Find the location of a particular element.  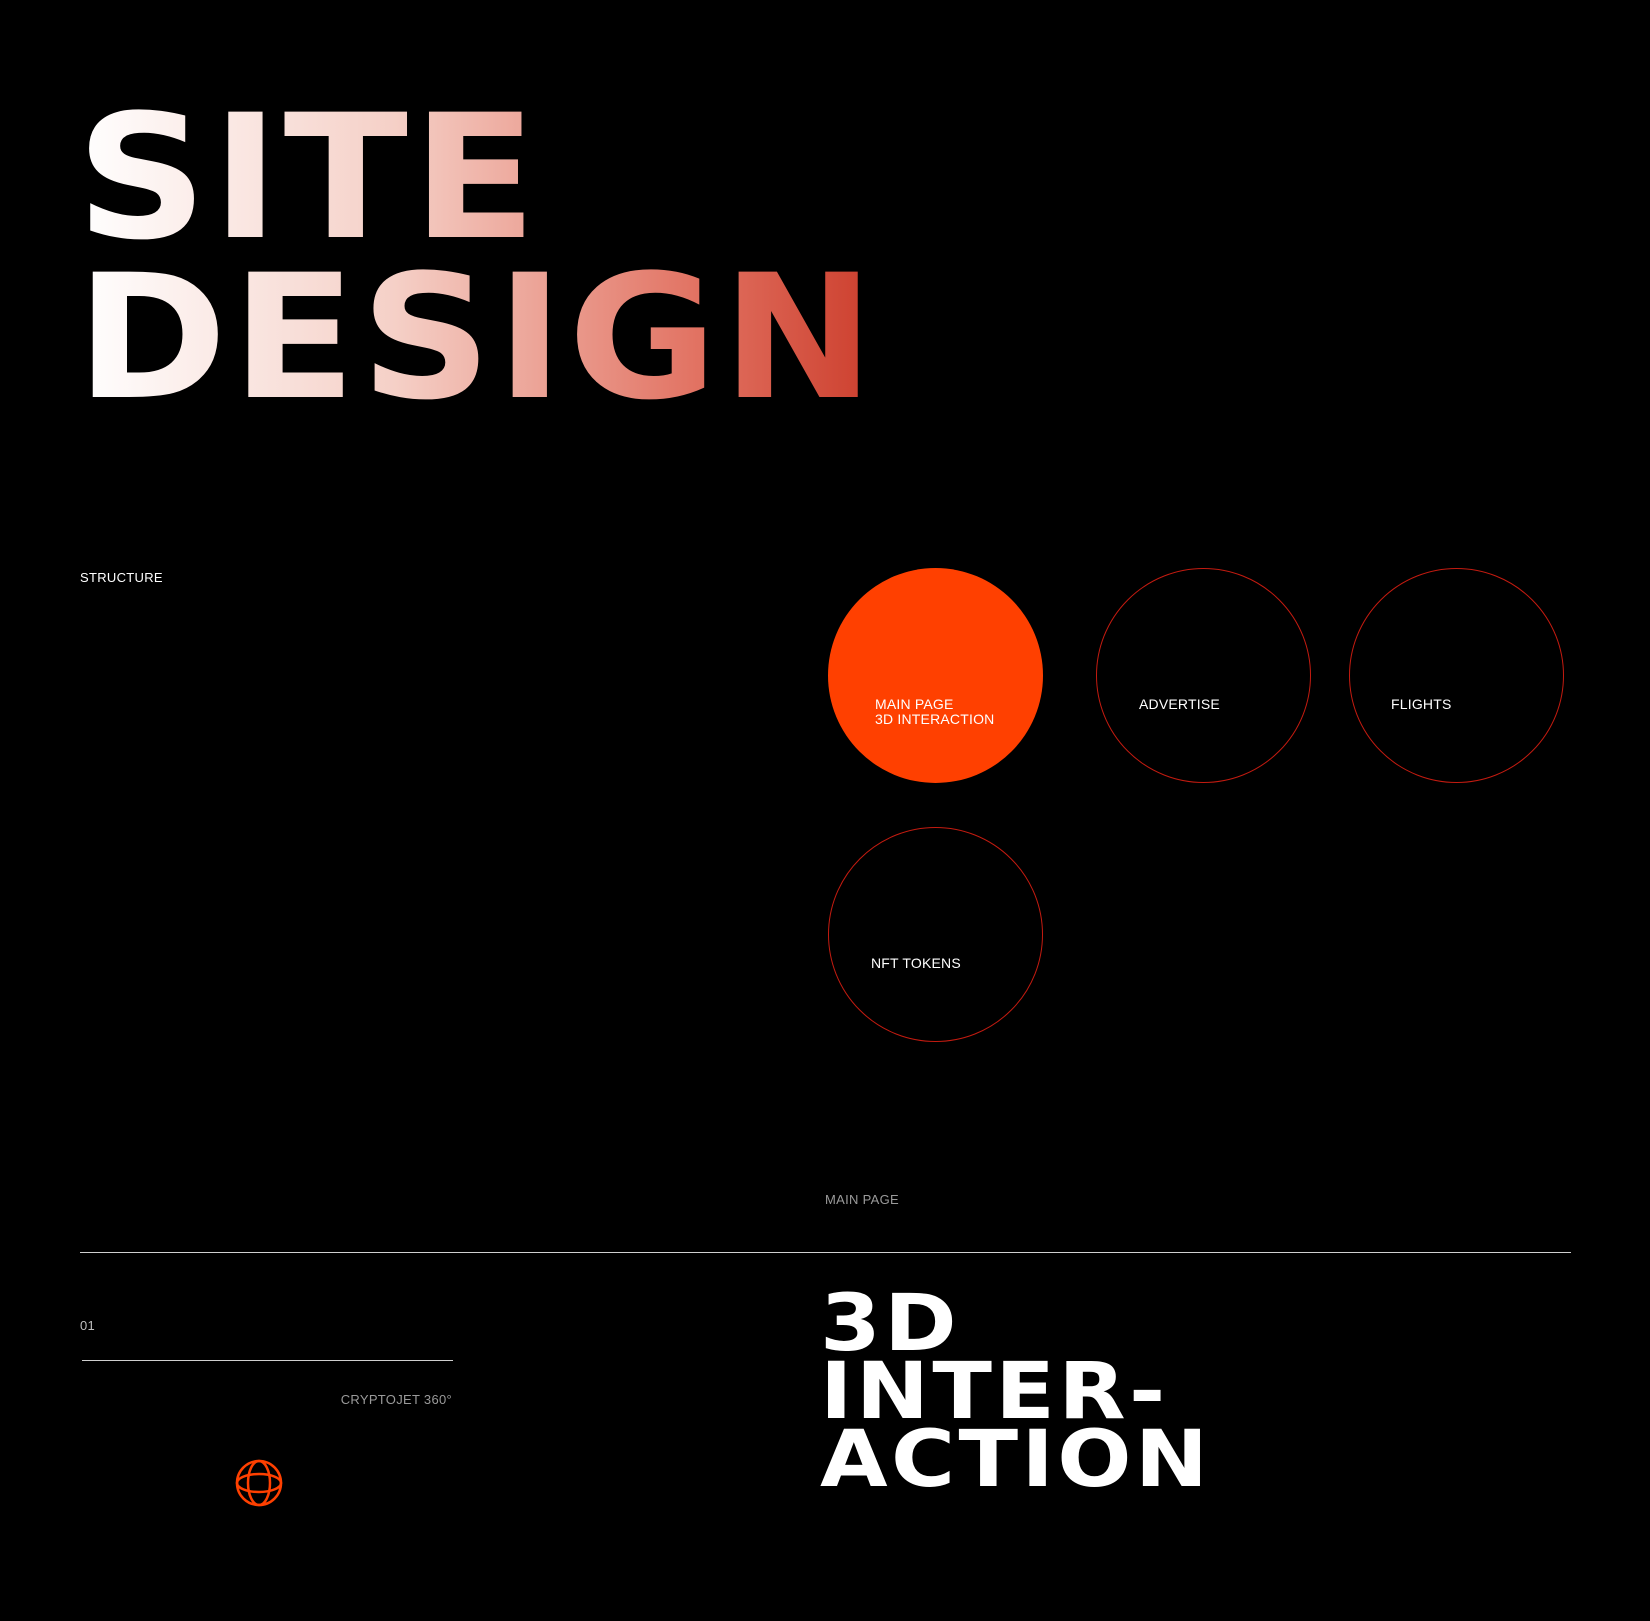

node-advertise-label: ADVERTISE is located at coordinates (1179, 704).